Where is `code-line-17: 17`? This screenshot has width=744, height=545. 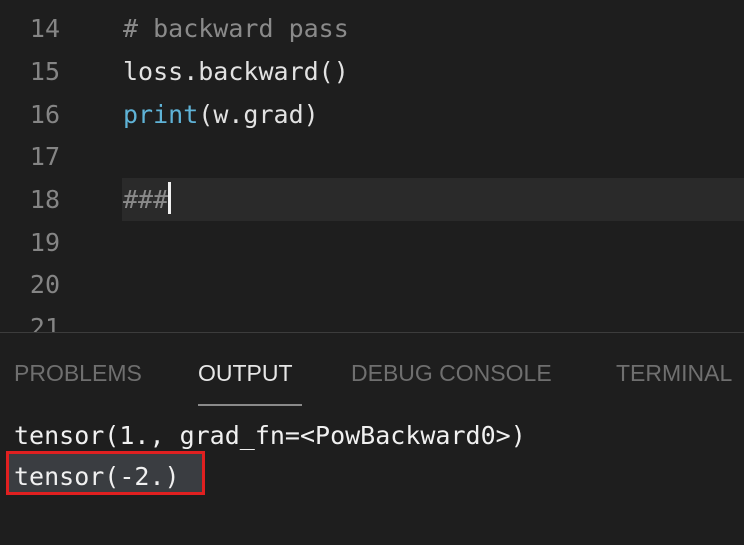
code-line-17: 17 is located at coordinates (372, 156).